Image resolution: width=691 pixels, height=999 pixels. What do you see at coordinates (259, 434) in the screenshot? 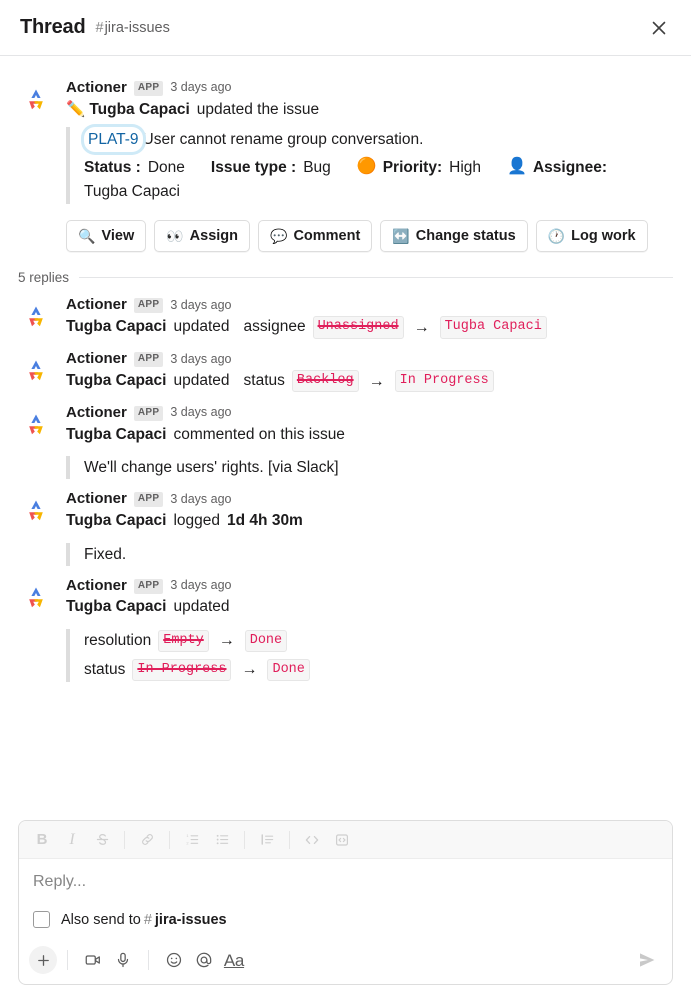
I see `verb: commented on this issue` at bounding box center [259, 434].